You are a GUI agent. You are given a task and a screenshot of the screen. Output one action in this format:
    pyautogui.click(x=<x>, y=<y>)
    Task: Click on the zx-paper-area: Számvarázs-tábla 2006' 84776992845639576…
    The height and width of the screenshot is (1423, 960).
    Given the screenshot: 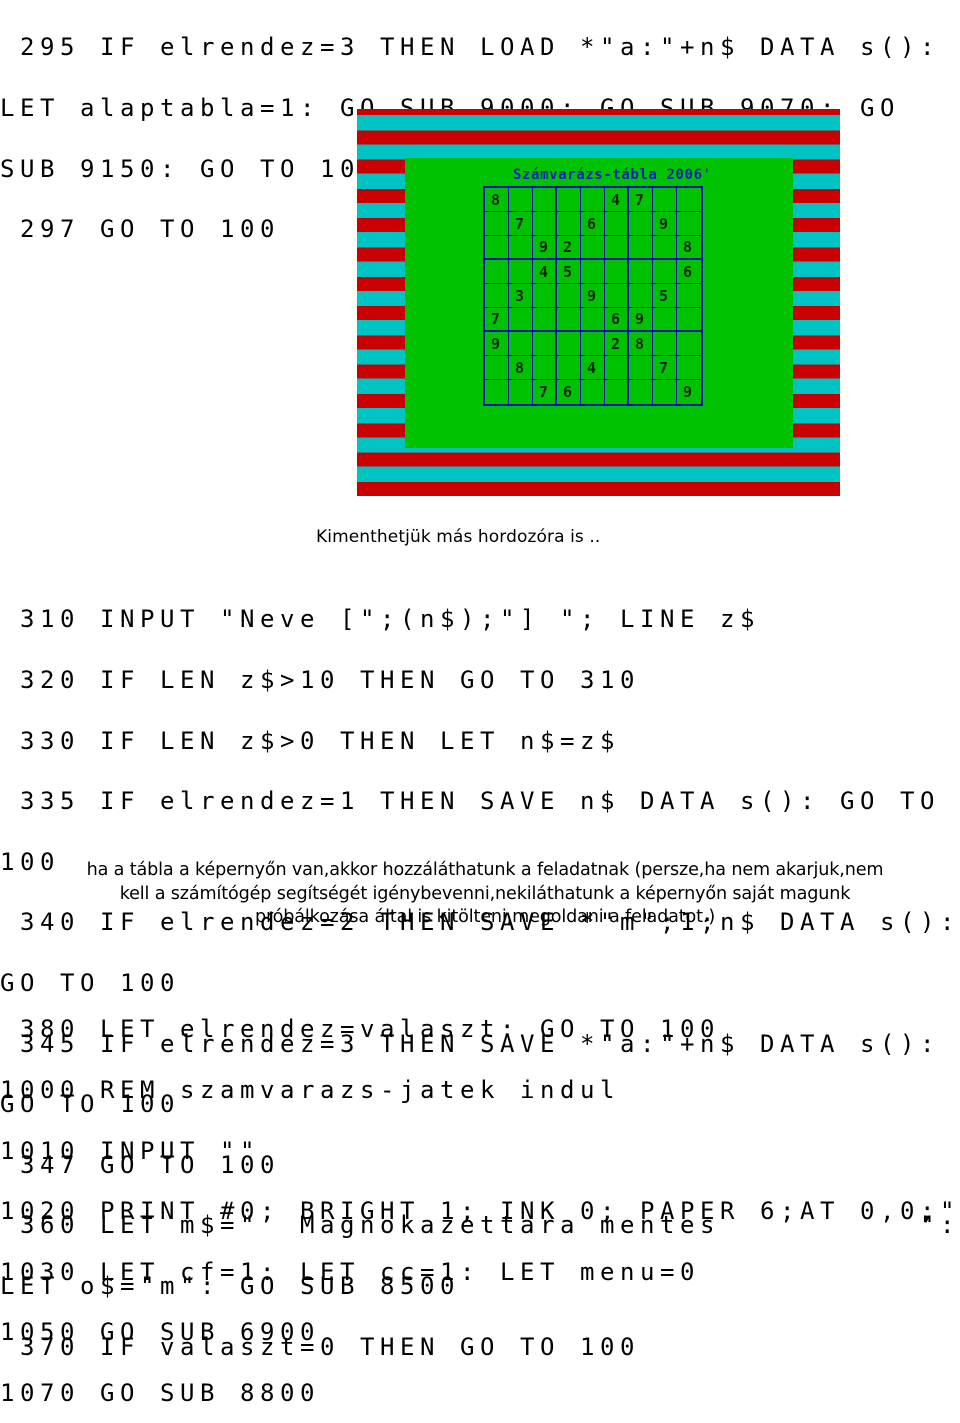 What is the action you would take?
    pyautogui.click(x=599, y=303)
    